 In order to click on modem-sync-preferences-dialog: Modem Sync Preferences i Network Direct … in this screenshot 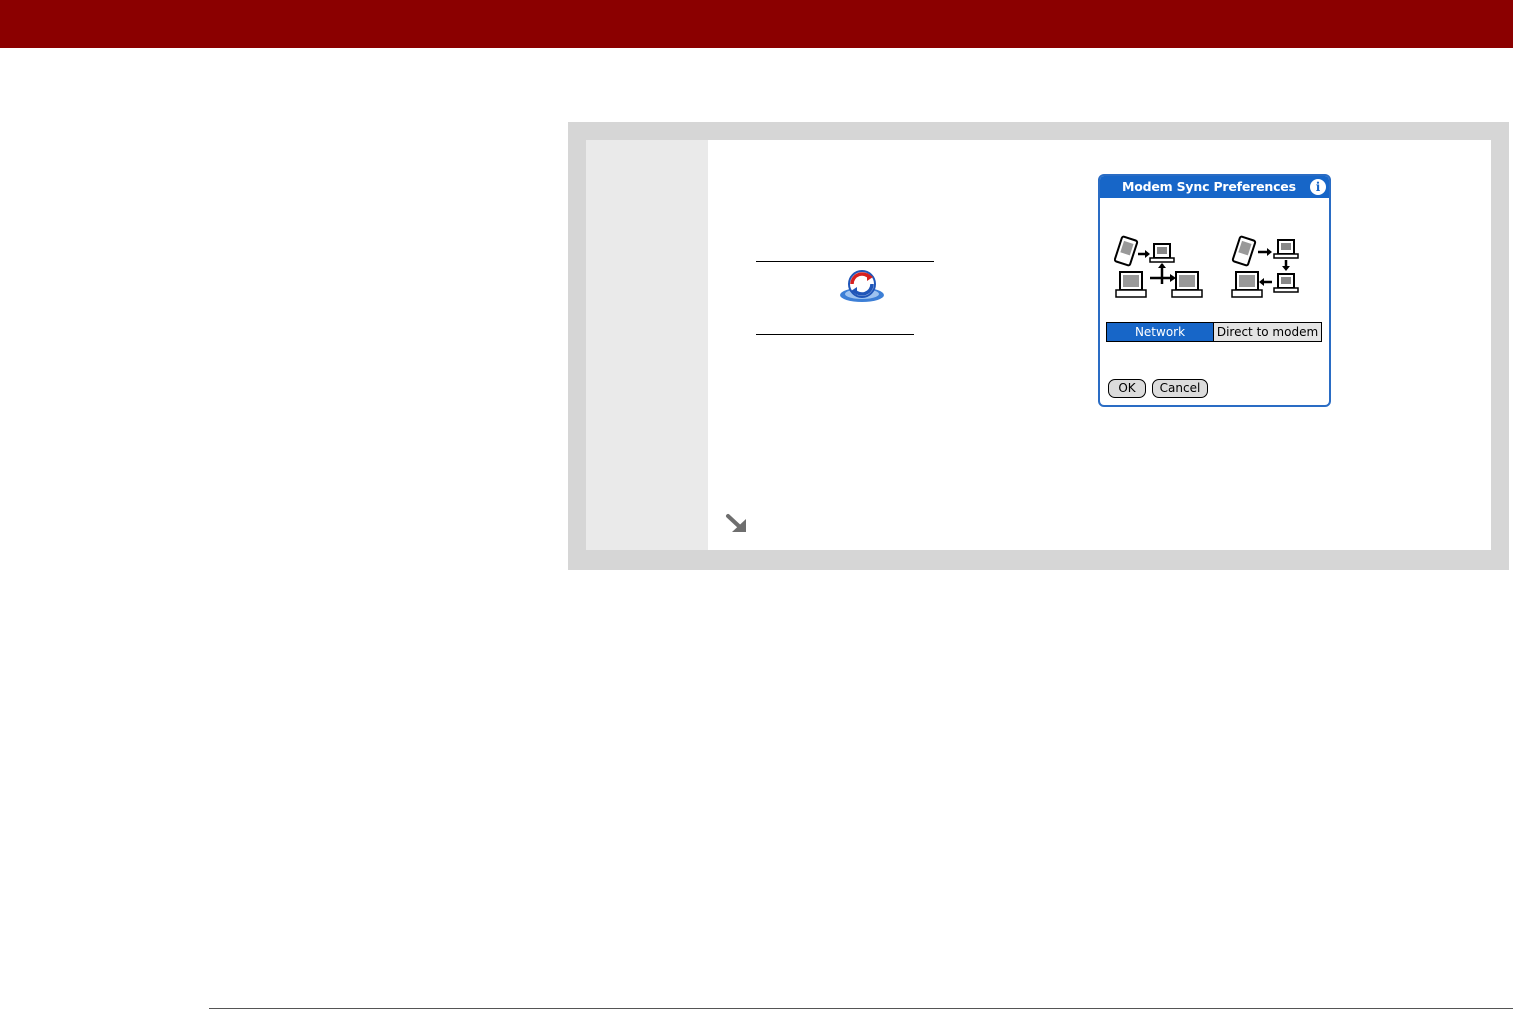, I will do `click(1214, 290)`.